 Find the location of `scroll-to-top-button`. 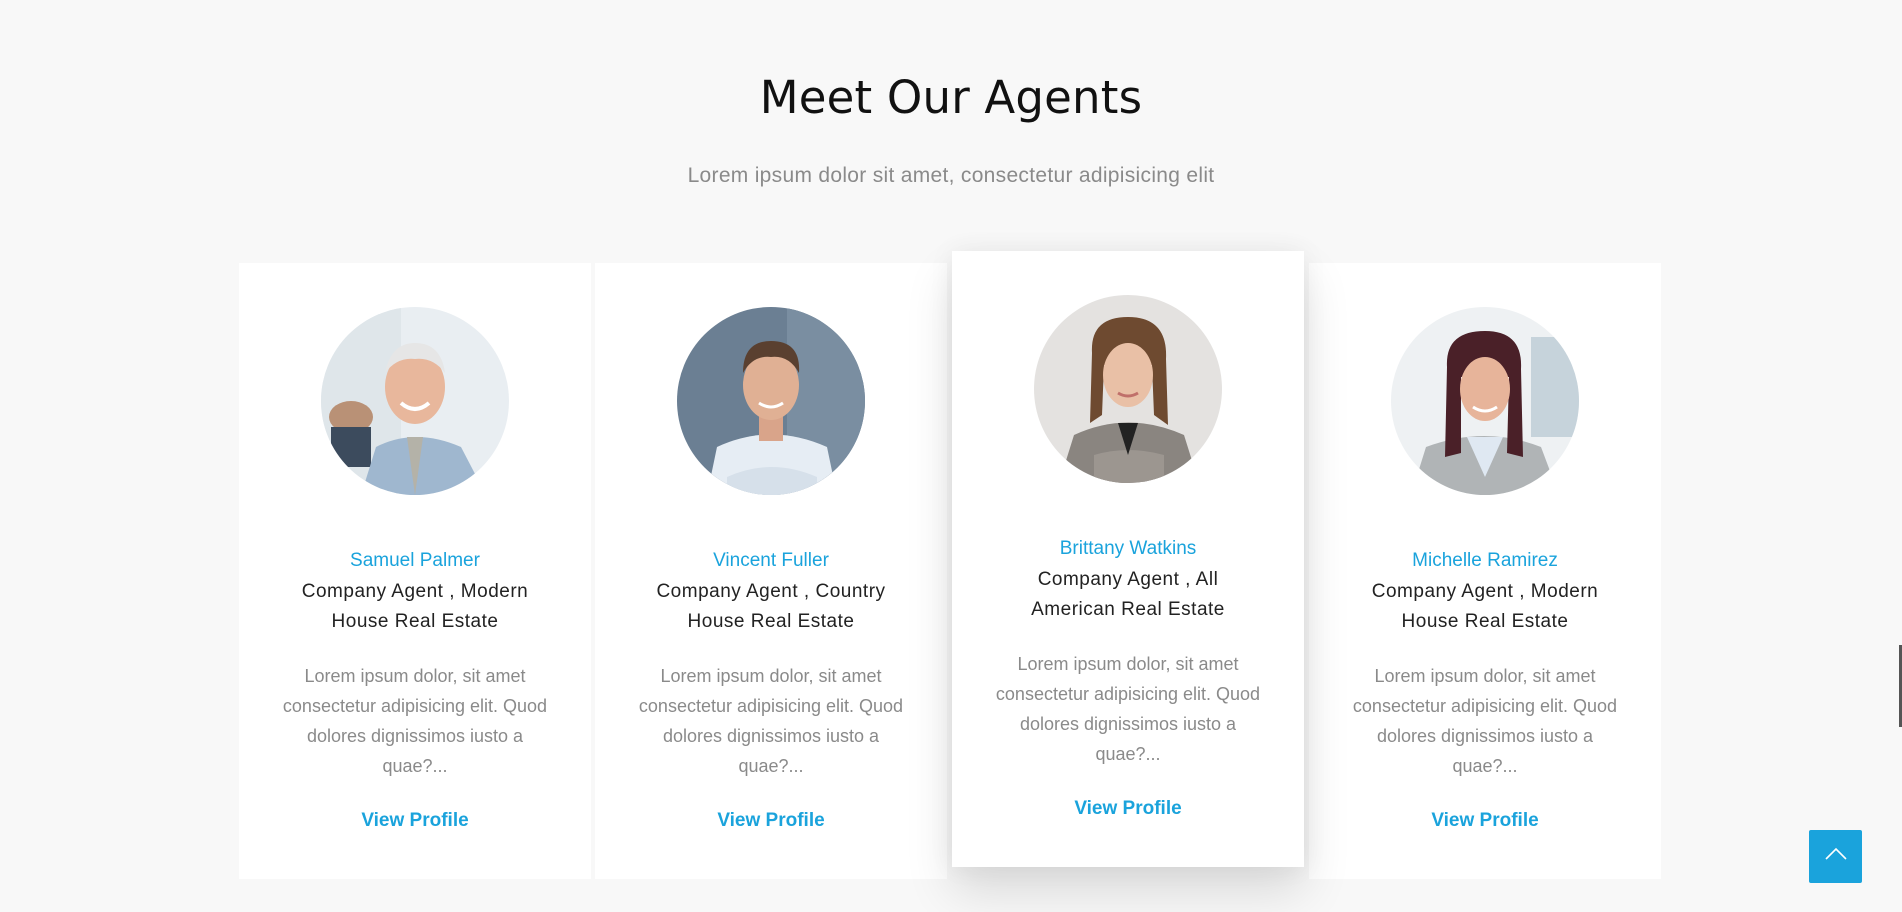

scroll-to-top-button is located at coordinates (1835, 856).